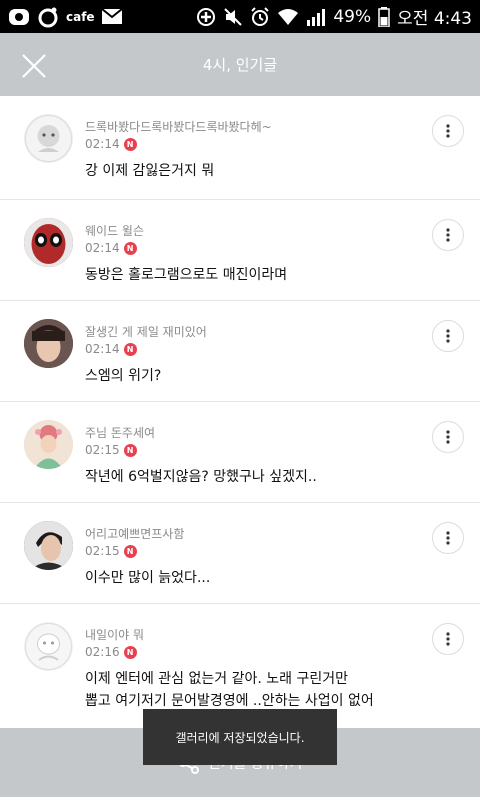  What do you see at coordinates (240, 351) in the screenshot?
I see `list-item: 잘생긴 게 제일 재미있어 02:14 N 스엠의 위기?` at bounding box center [240, 351].